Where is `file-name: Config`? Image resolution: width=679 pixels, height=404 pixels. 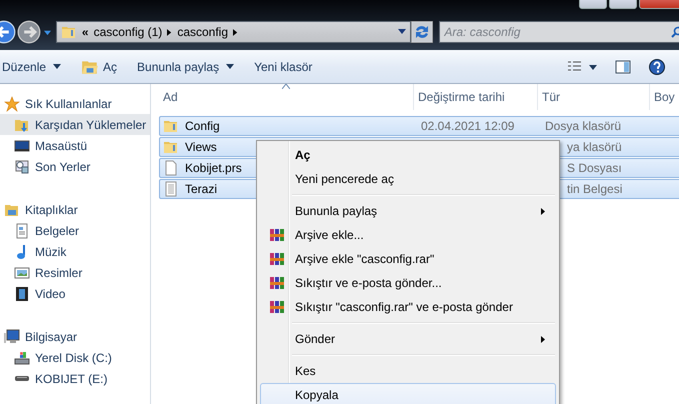 file-name: Config is located at coordinates (202, 126).